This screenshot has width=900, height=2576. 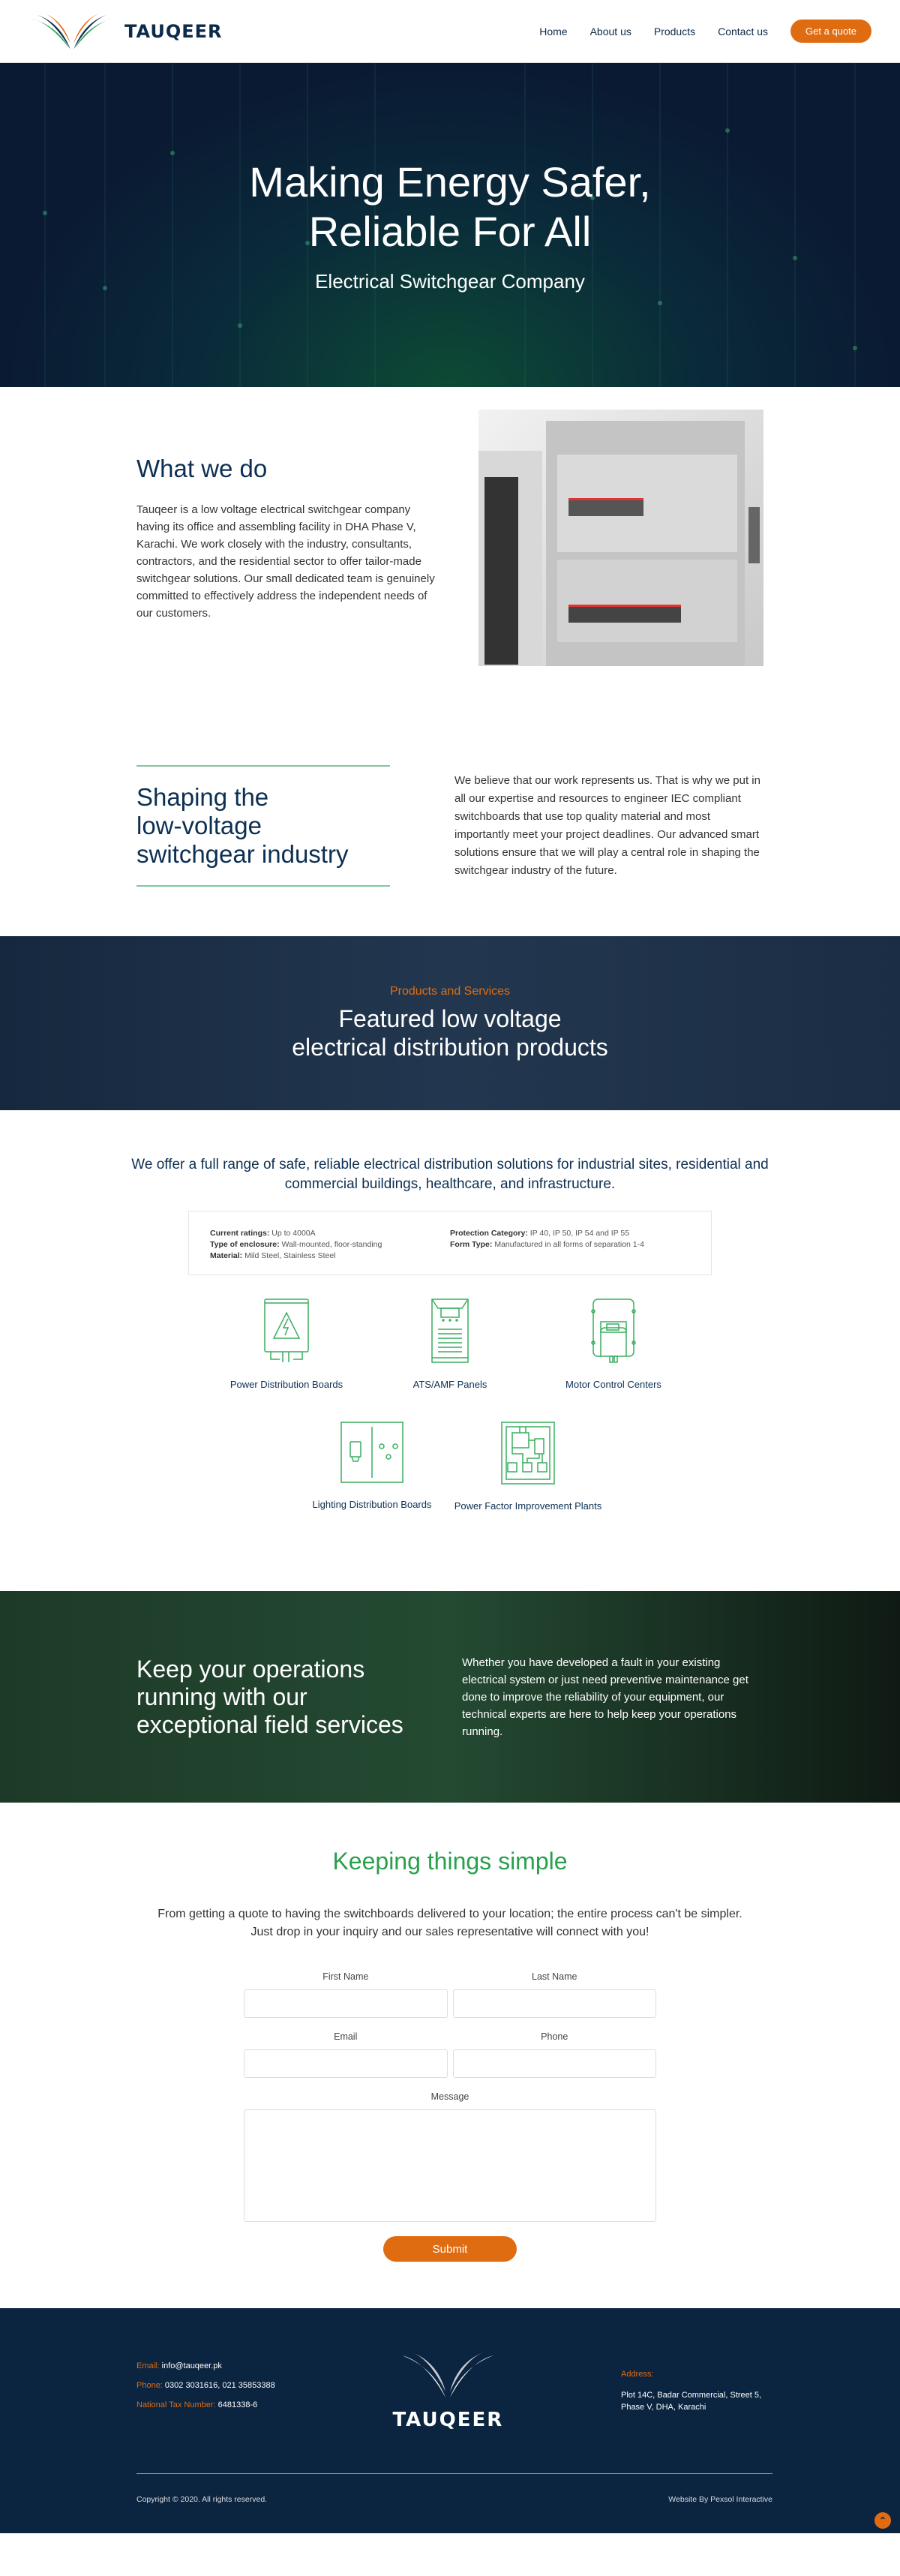 I want to click on spec-value: IP 40, IP 50, IP 54 and IP 55, so click(x=578, y=1233).